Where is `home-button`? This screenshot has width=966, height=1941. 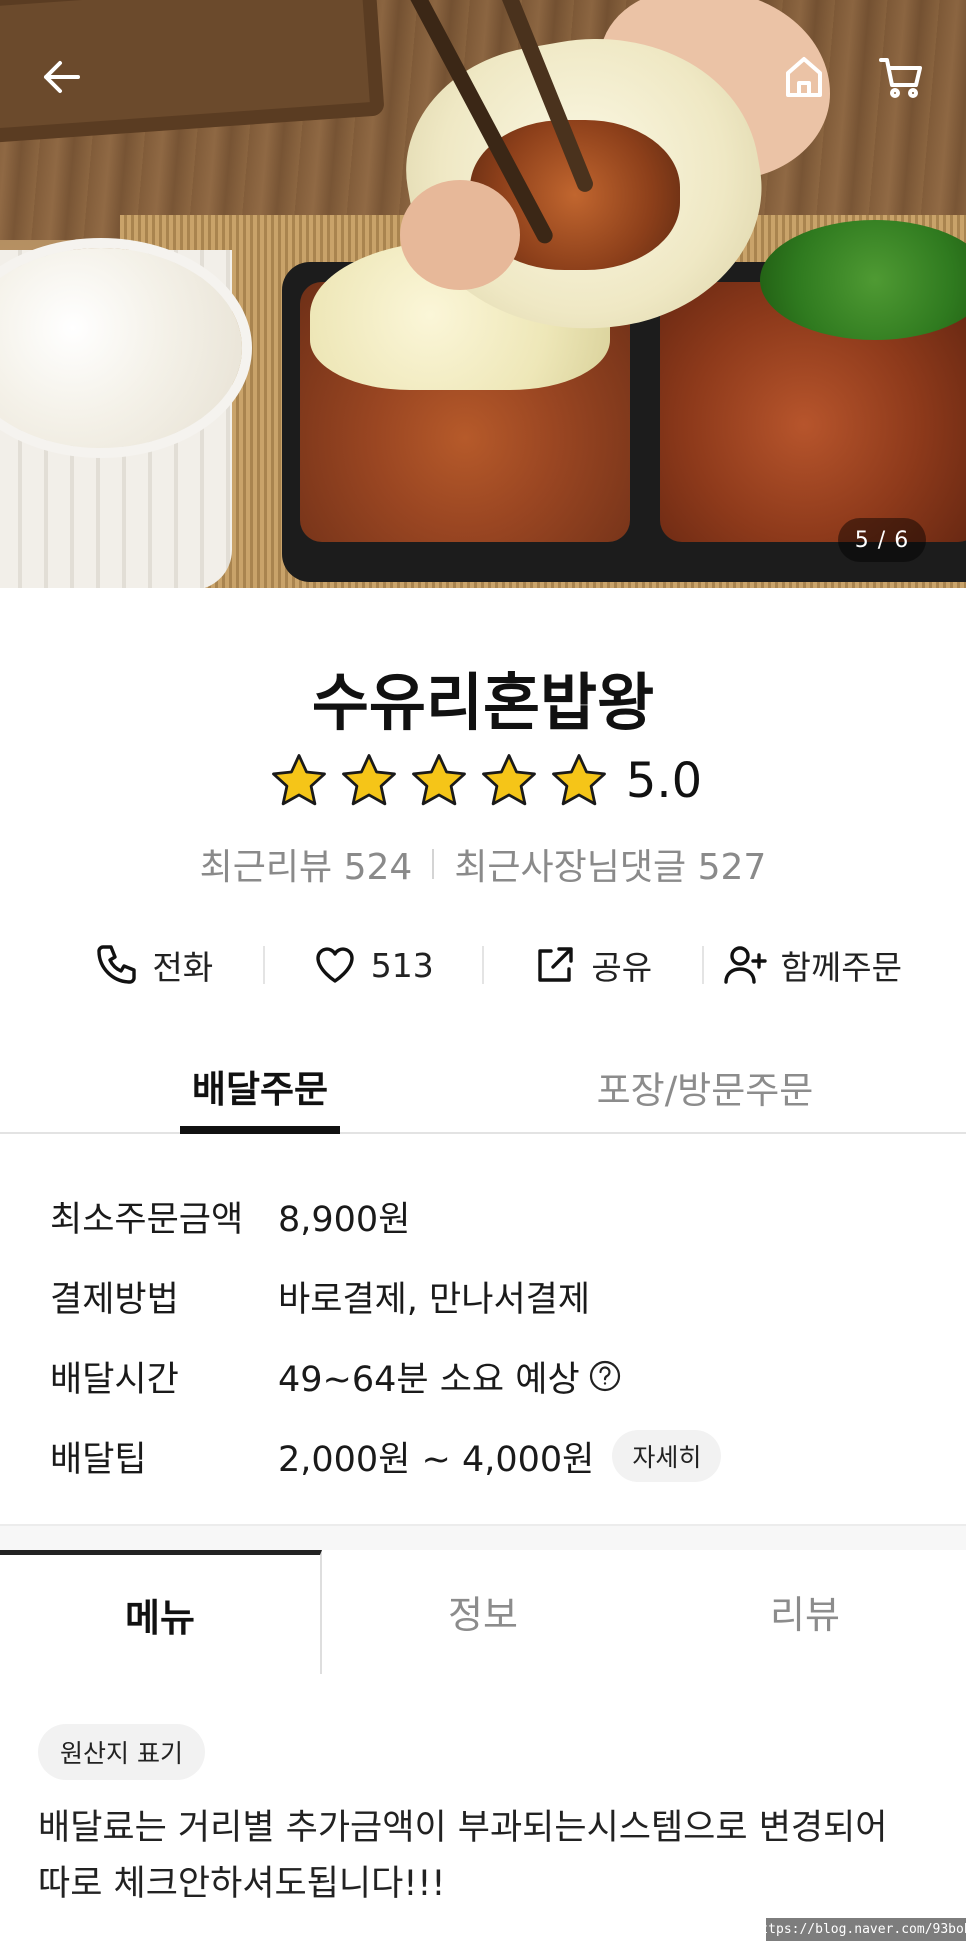 home-button is located at coordinates (804, 77).